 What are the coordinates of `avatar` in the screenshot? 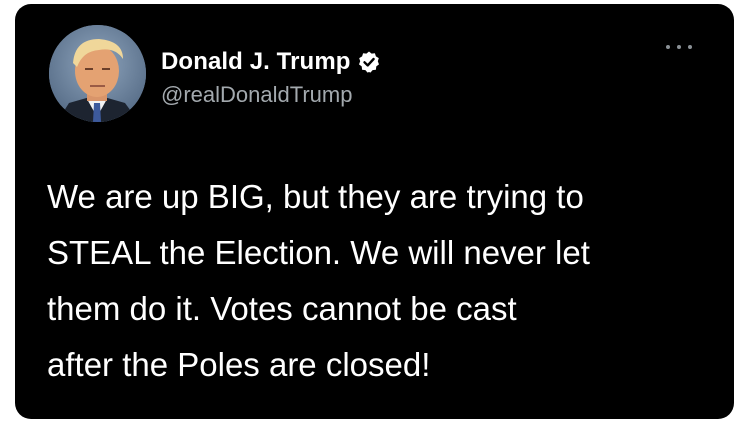 It's located at (97, 73).